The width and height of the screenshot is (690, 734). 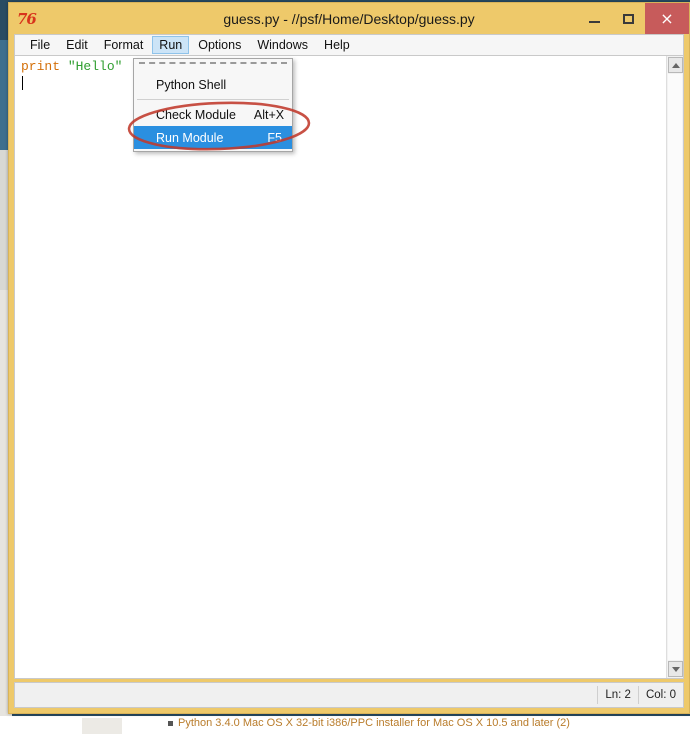 I want to click on menu-option-accel: Alt+X, so click(x=269, y=114).